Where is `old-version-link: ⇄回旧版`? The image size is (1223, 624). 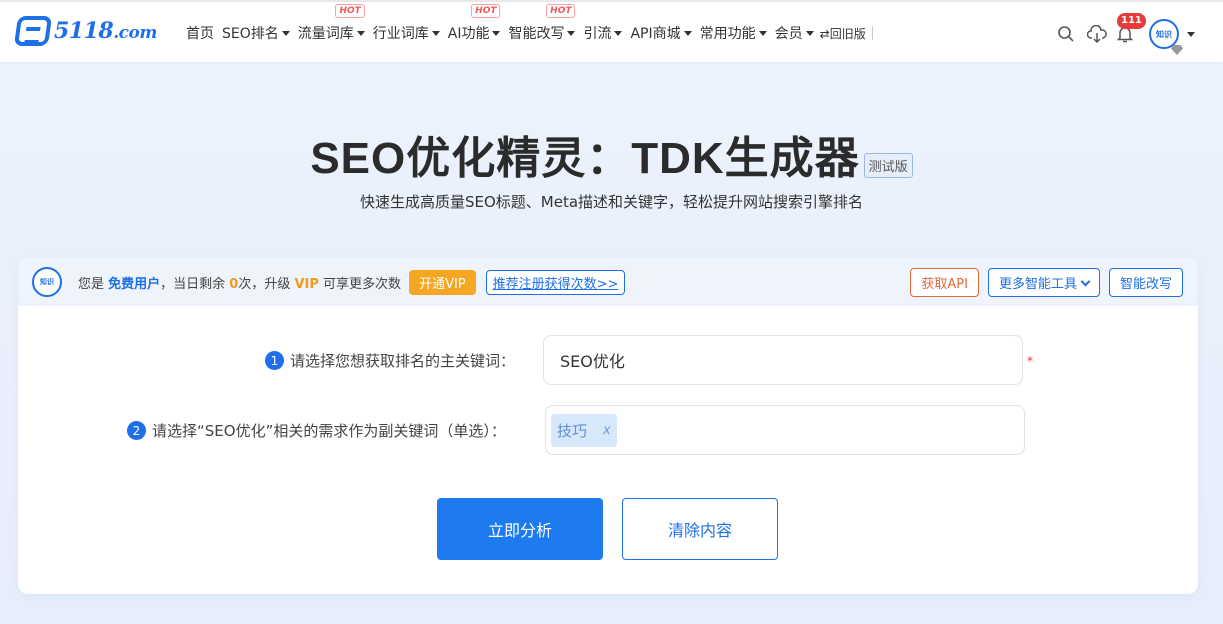
old-version-link: ⇄回旧版 is located at coordinates (843, 33).